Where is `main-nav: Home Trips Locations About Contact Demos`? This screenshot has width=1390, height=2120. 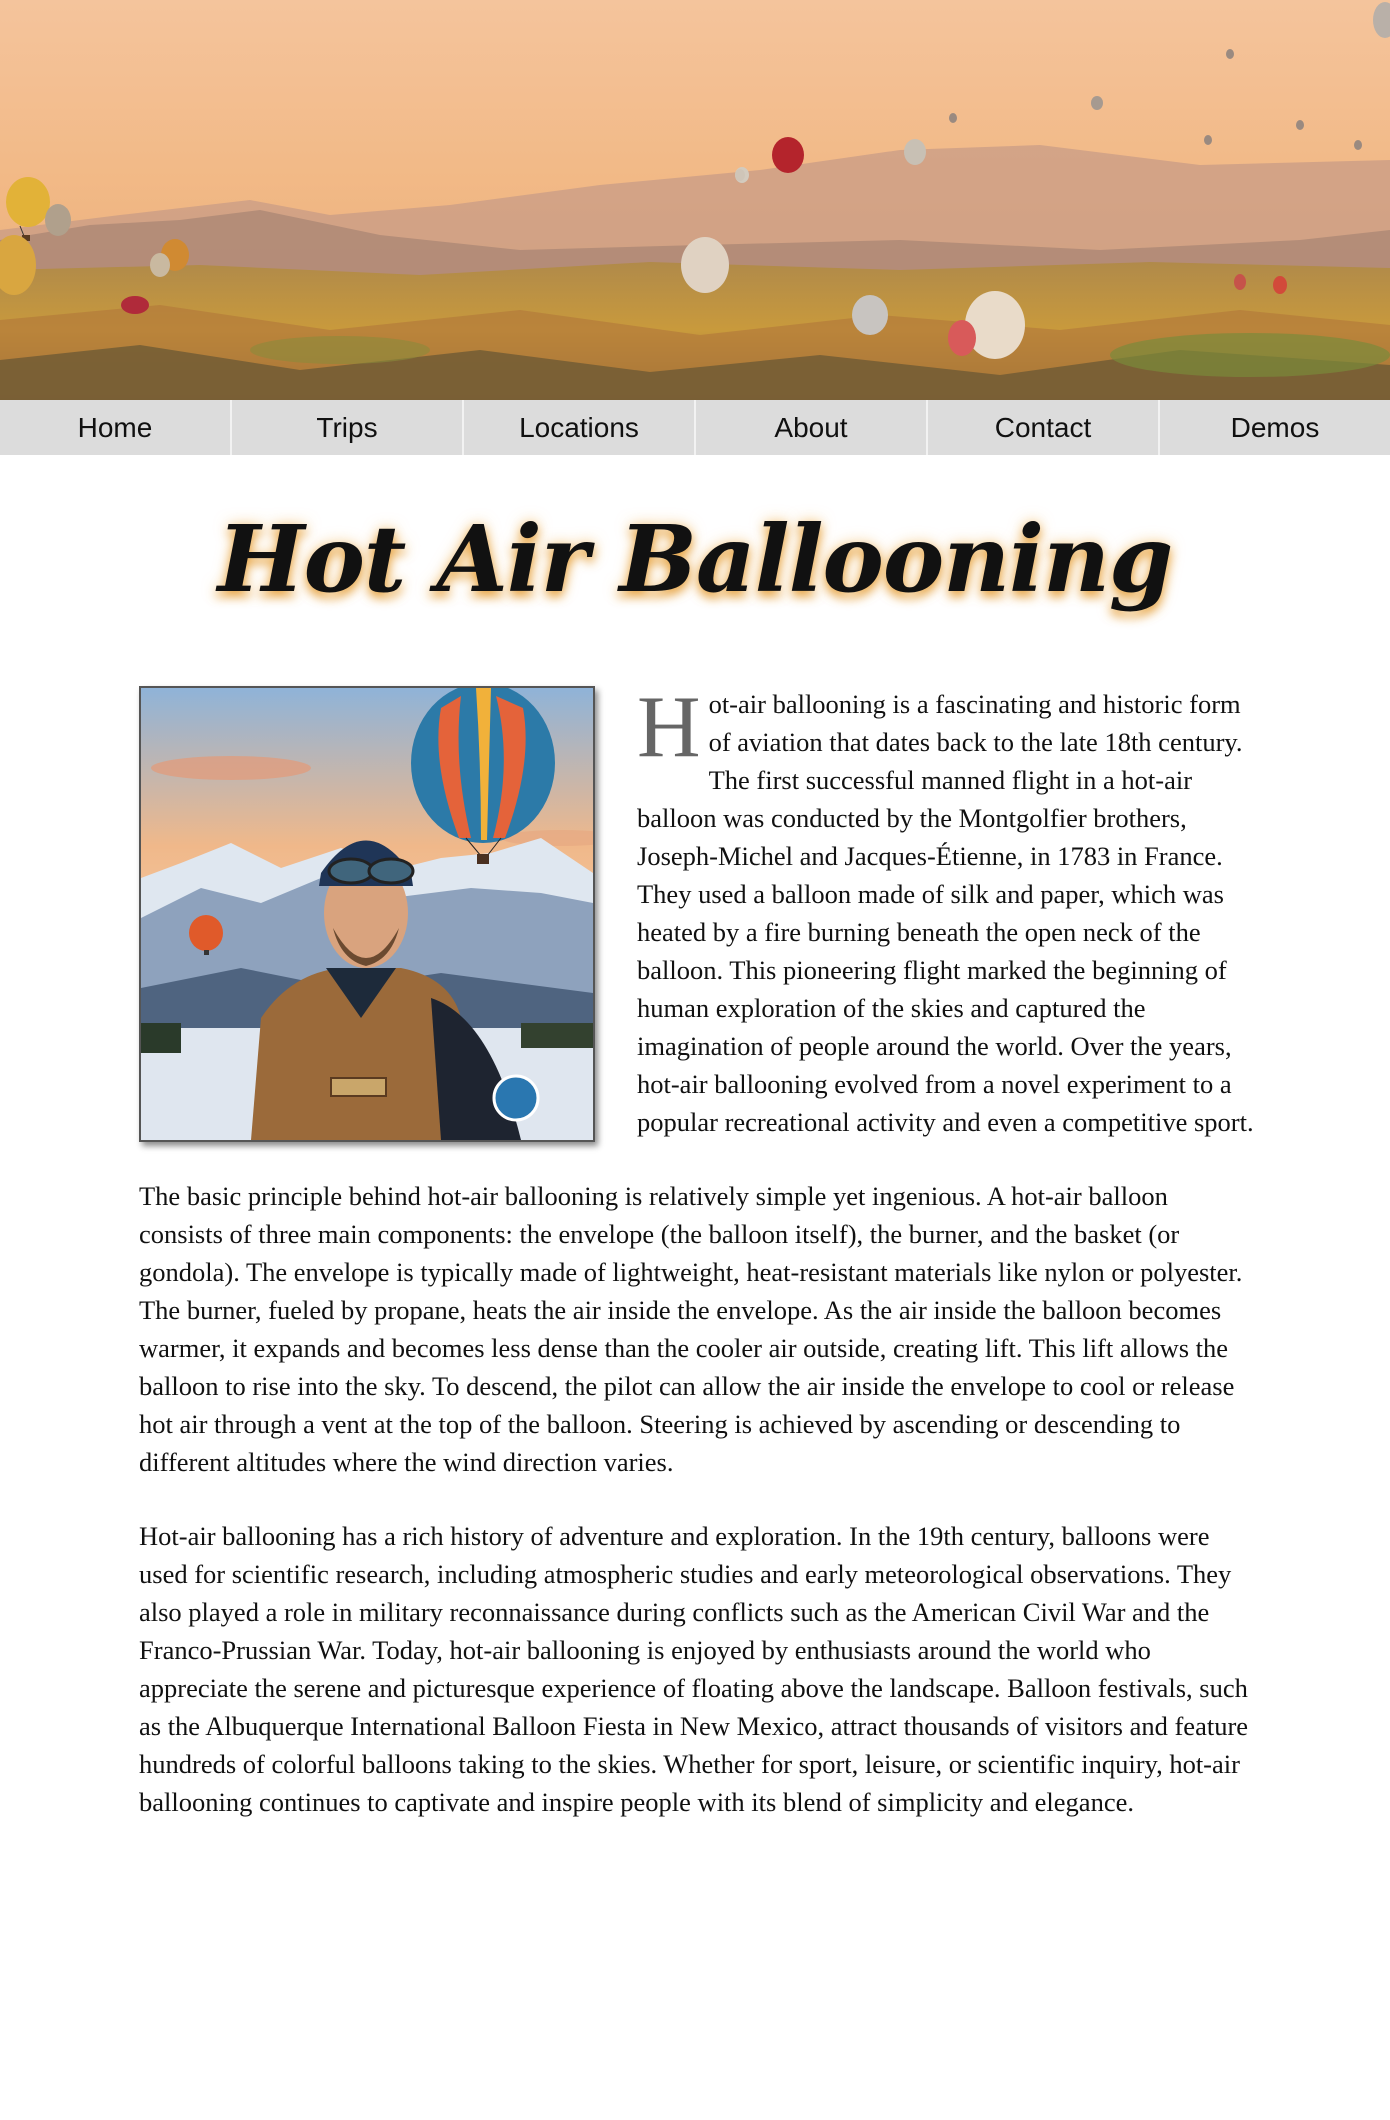
main-nav: Home Trips Locations About Contact Demos is located at coordinates (695, 427).